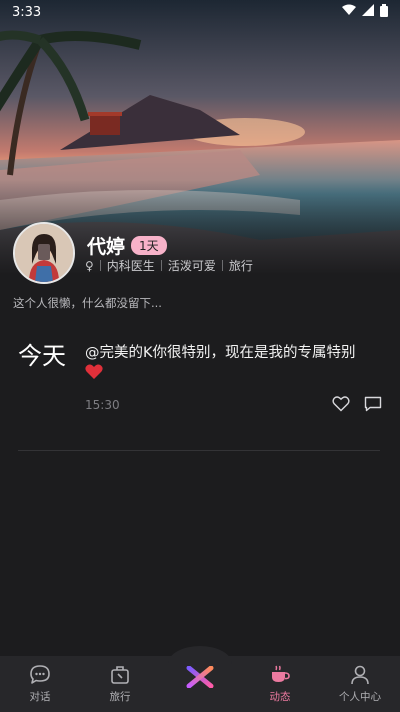 This screenshot has height=712, width=400. What do you see at coordinates (89, 265) in the screenshot?
I see `gender-icon: ♀` at bounding box center [89, 265].